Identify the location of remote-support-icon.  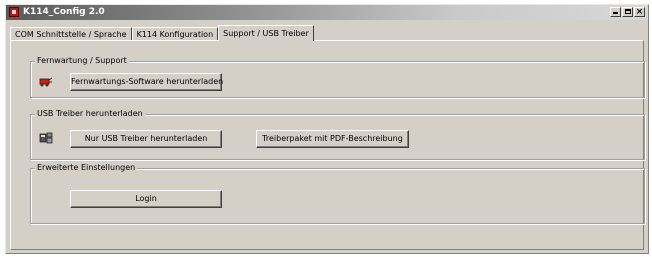
(46, 82).